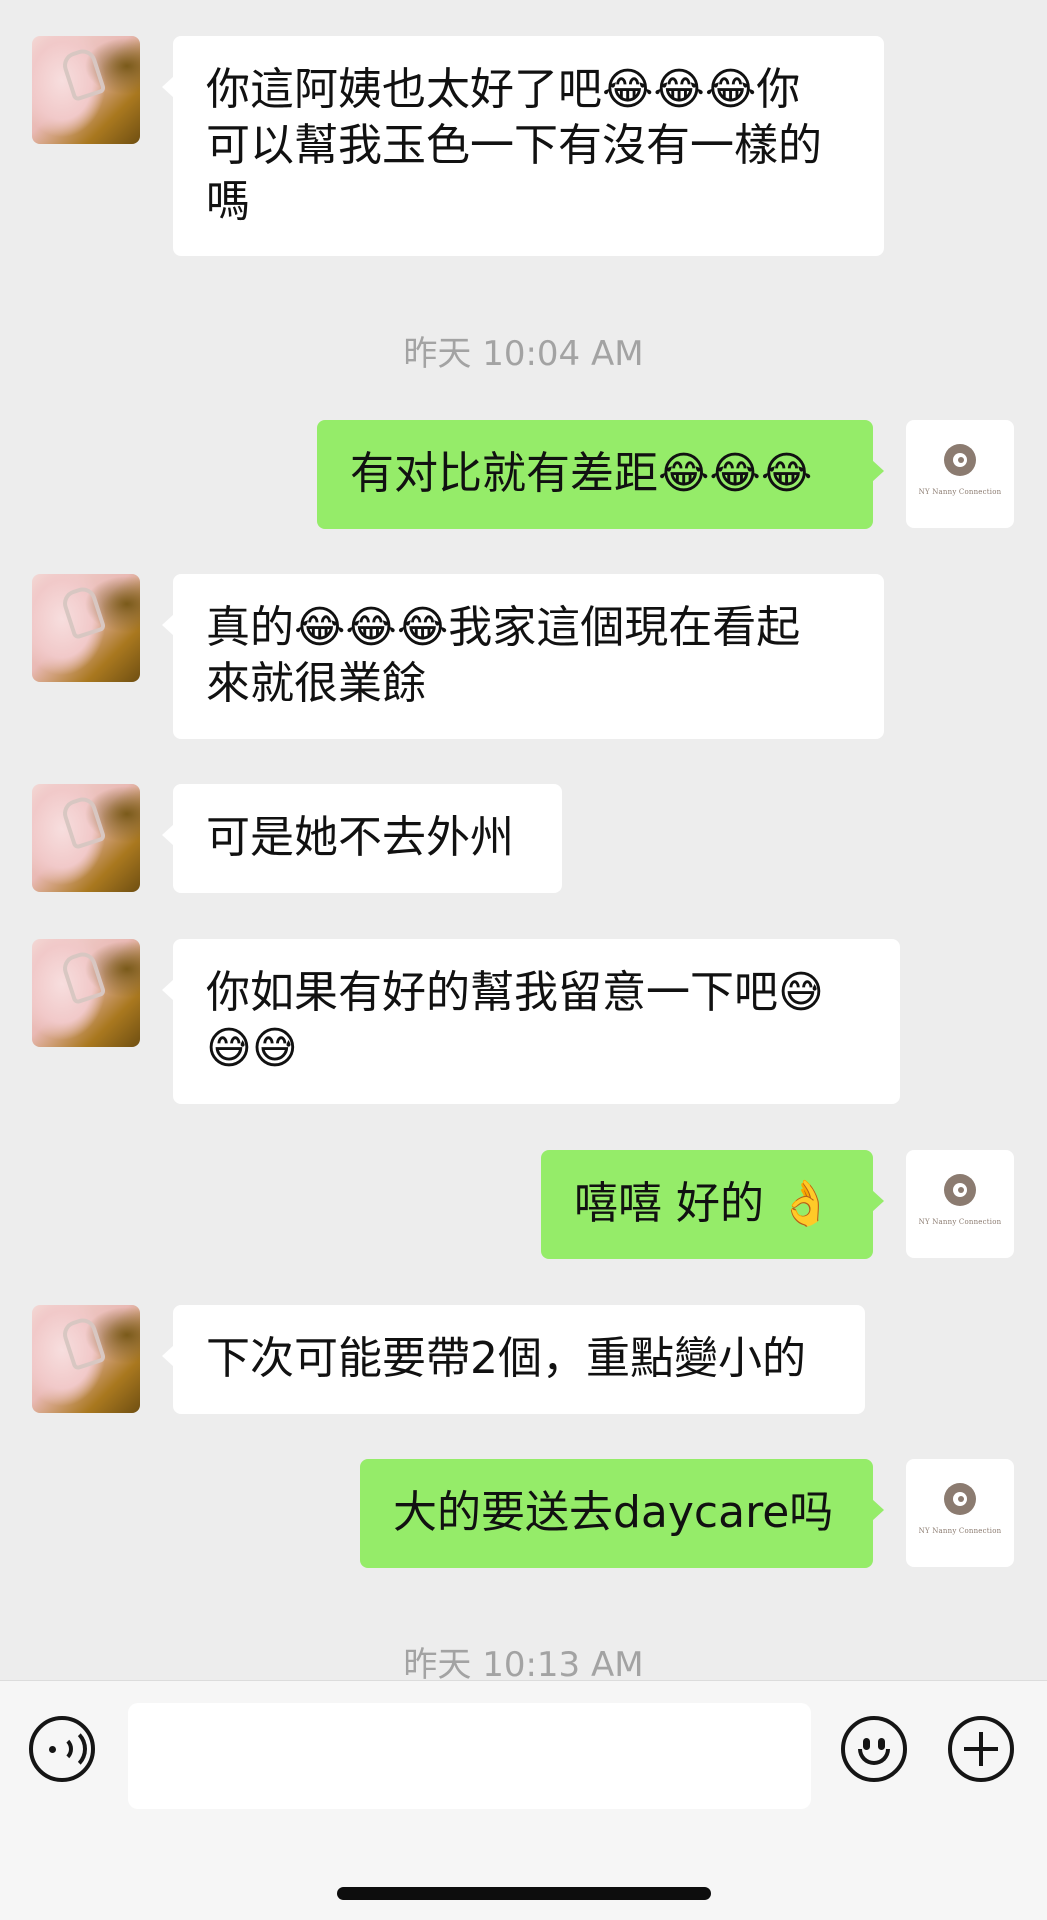 The height and width of the screenshot is (1920, 1047). I want to click on outgoing-message-bubble: 嘻嘻 好的 👌, so click(712, 1204).